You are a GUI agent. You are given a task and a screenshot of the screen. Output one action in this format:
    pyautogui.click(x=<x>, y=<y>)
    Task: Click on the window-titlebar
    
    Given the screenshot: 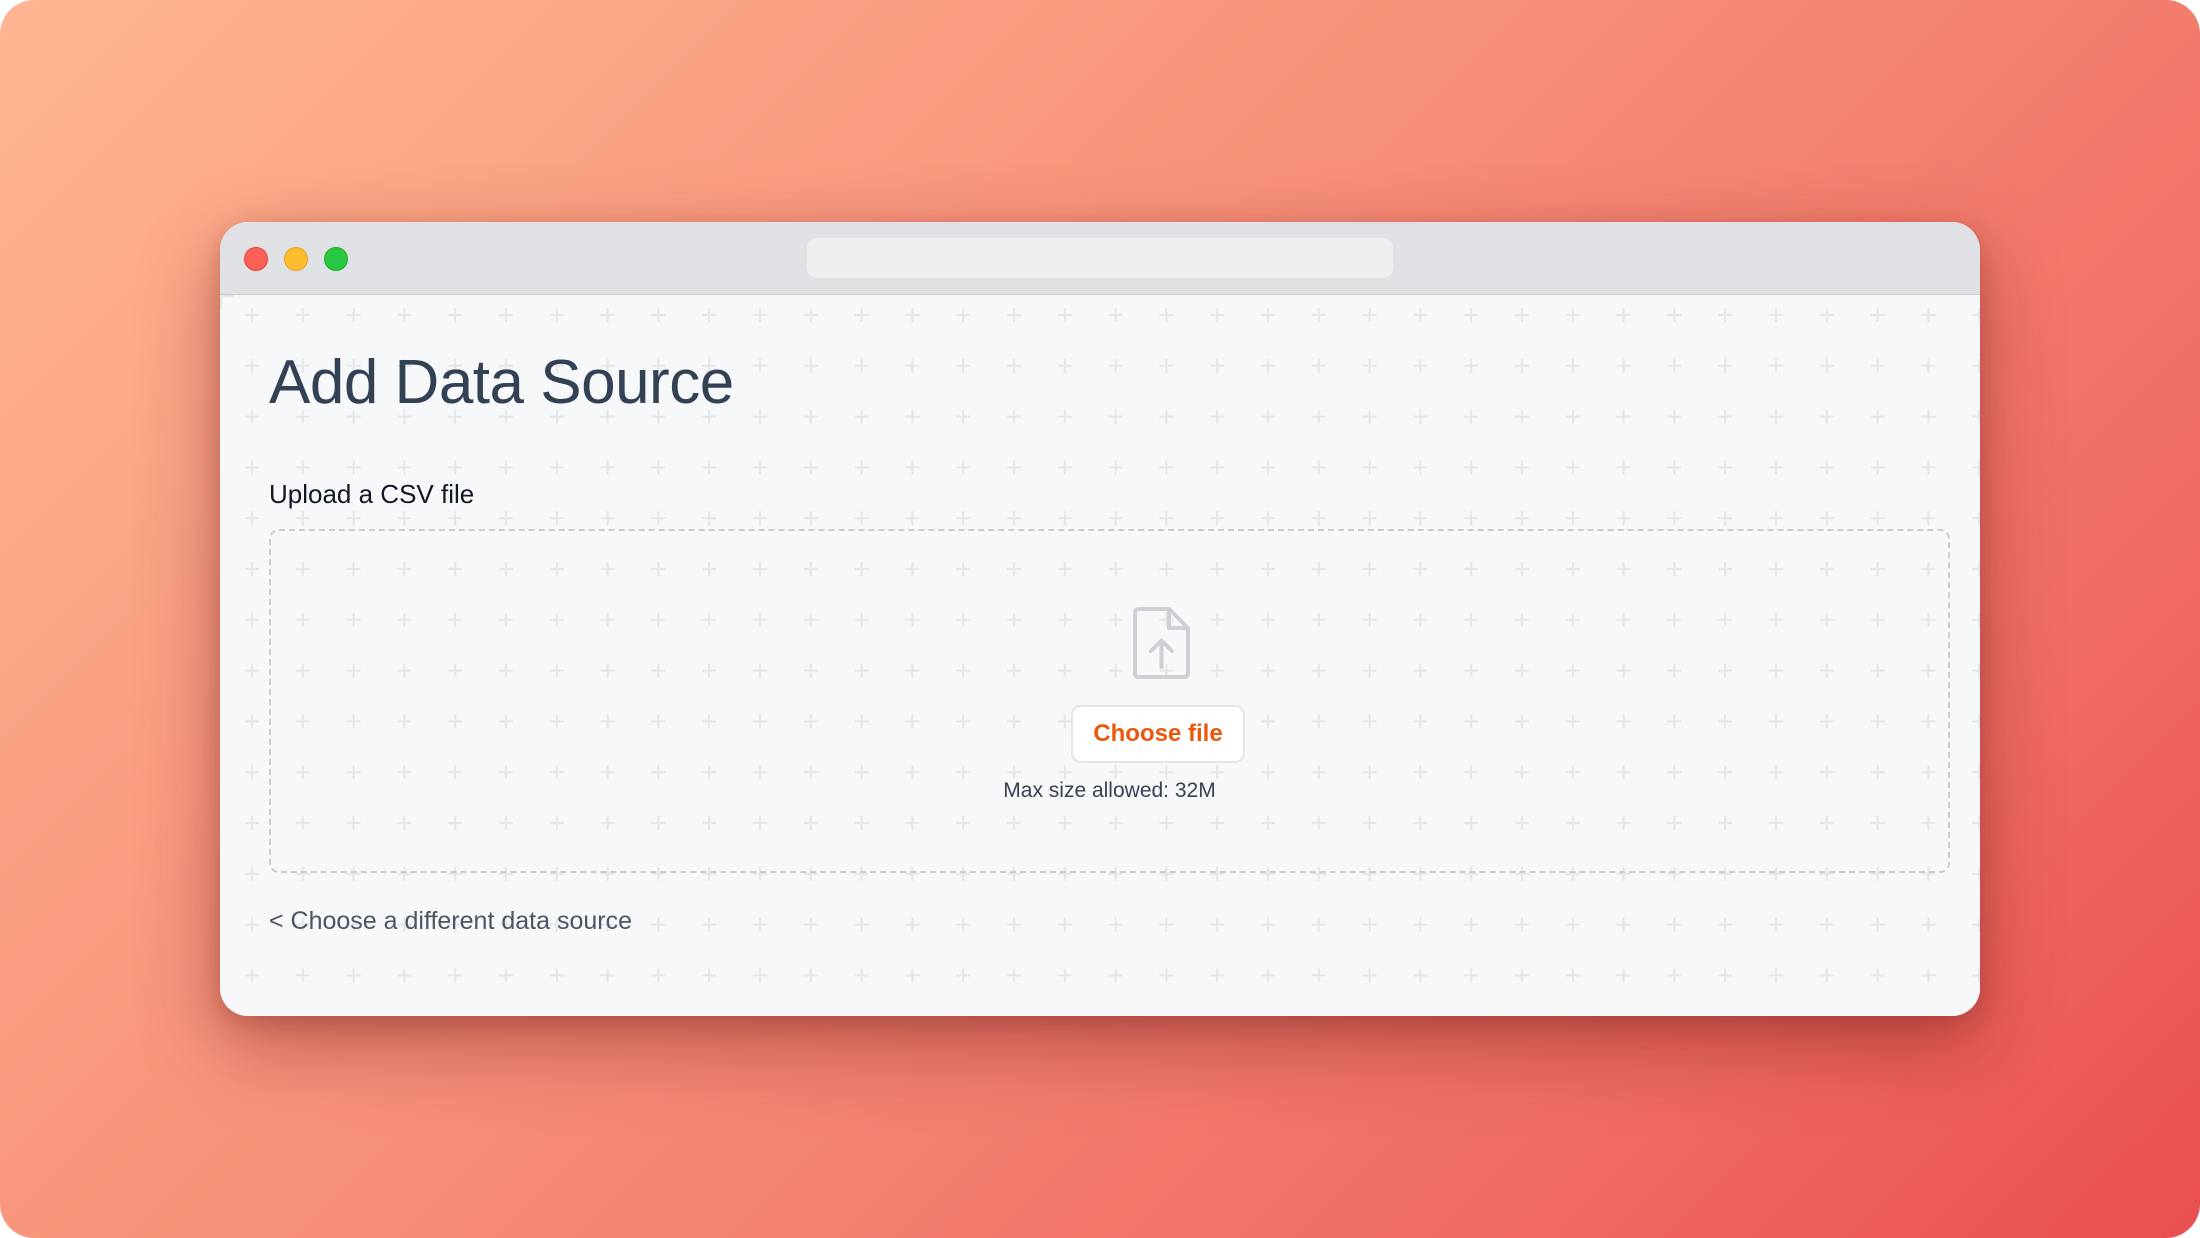 What is the action you would take?
    pyautogui.click(x=1100, y=258)
    